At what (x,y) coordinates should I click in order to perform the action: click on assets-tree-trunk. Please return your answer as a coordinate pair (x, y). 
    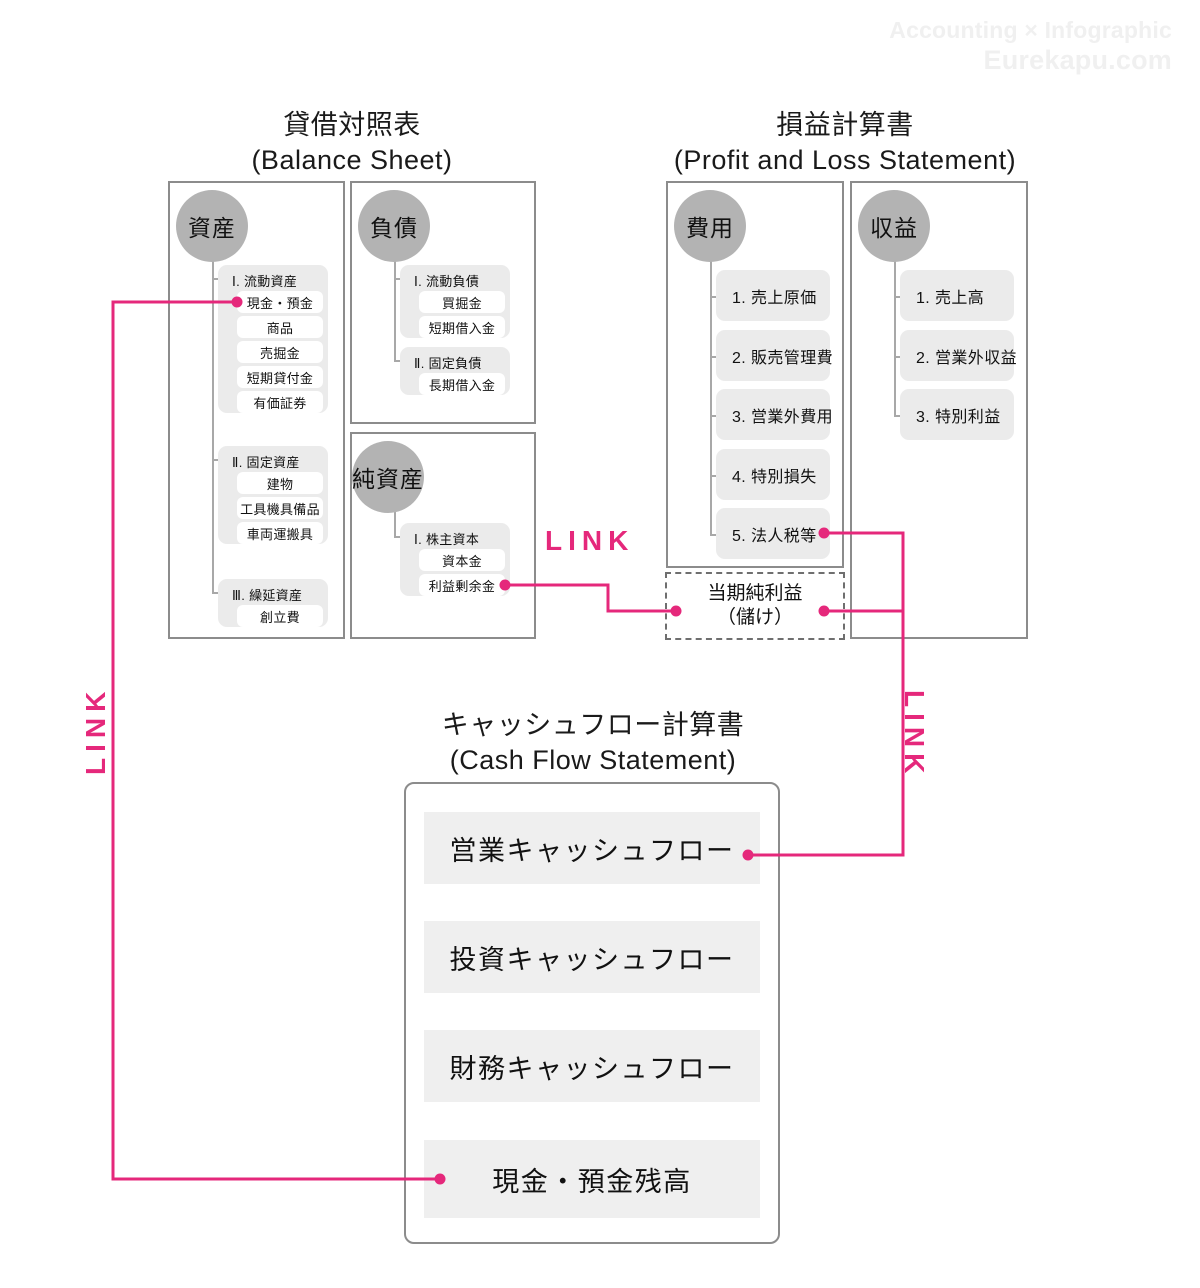
    Looking at the image, I should click on (213, 419).